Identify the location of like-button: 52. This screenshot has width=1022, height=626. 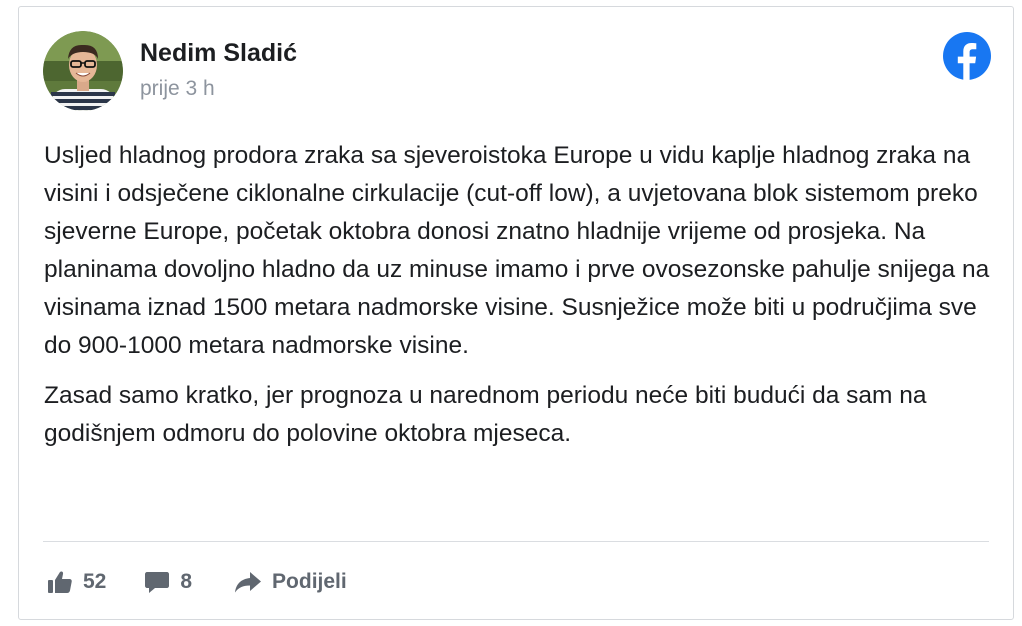
(76, 582).